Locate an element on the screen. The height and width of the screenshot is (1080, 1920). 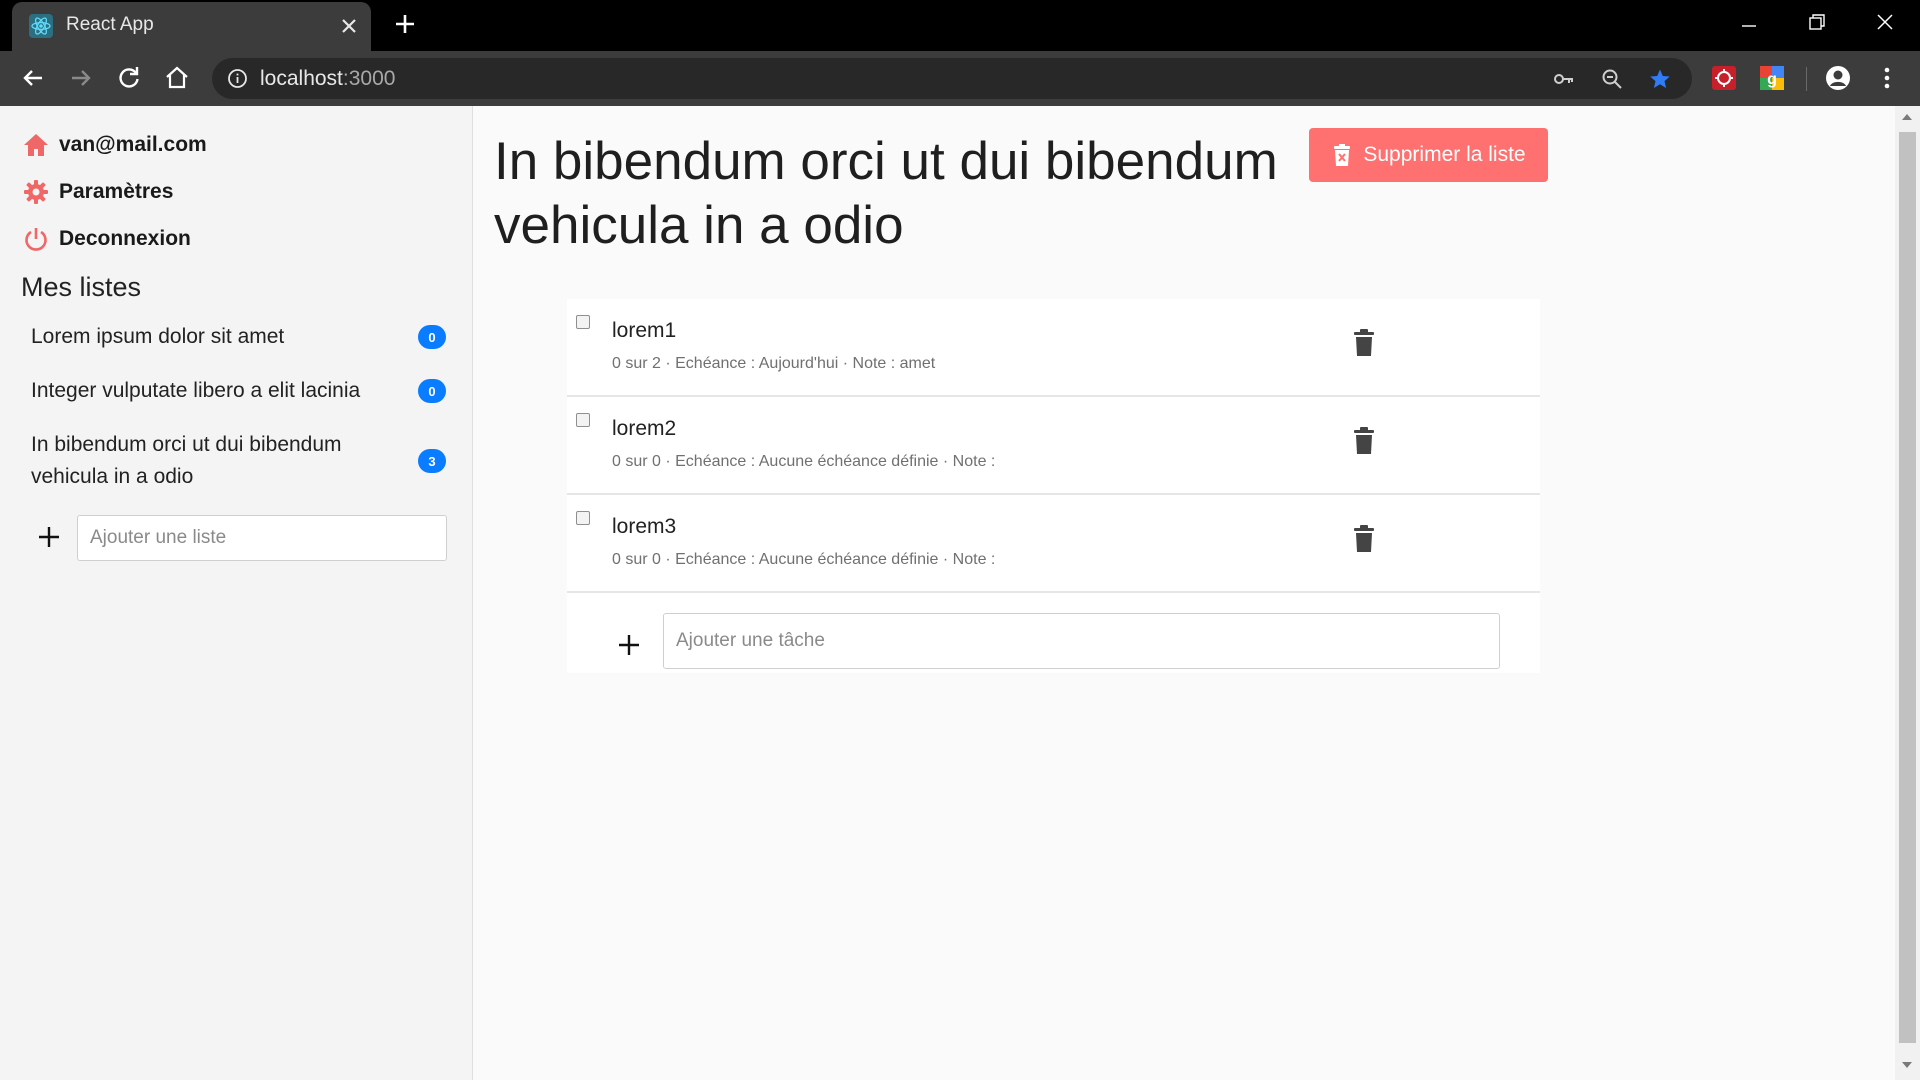
settings-link: Paramètres is located at coordinates (97, 192).